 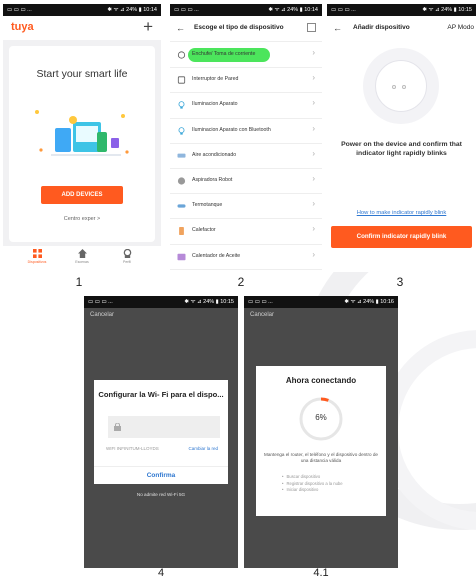 I want to click on tuya-logo: tuya, so click(x=22, y=27).